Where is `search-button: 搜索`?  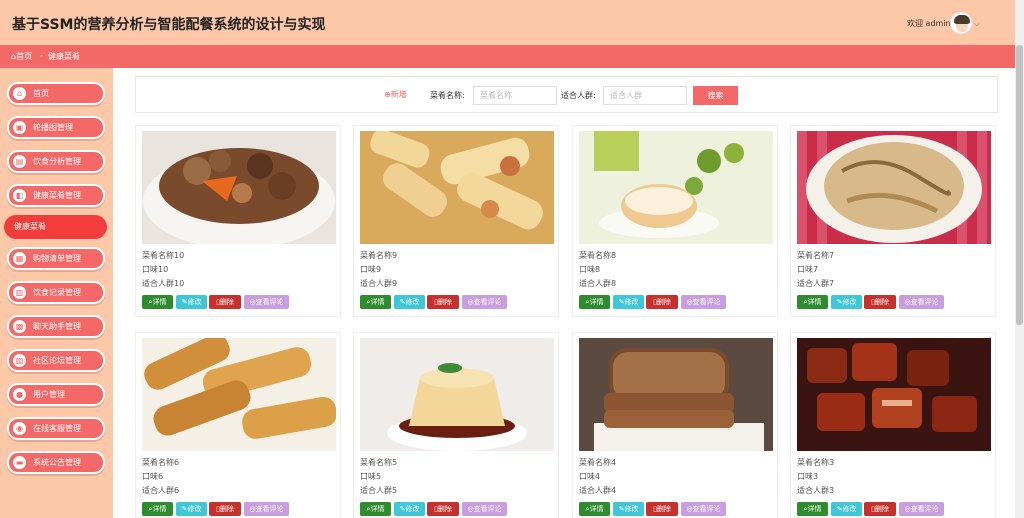 search-button: 搜索 is located at coordinates (715, 95).